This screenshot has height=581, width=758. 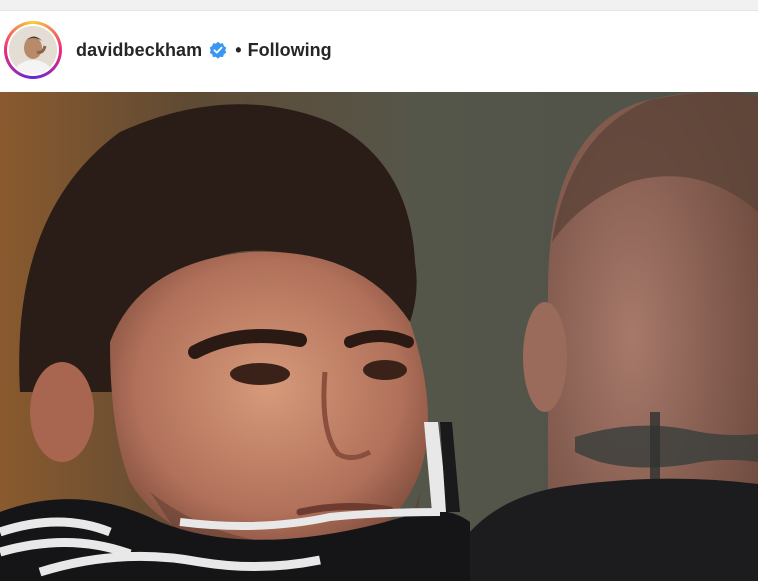 What do you see at coordinates (139, 50) in the screenshot?
I see `username-link: davidbeckham` at bounding box center [139, 50].